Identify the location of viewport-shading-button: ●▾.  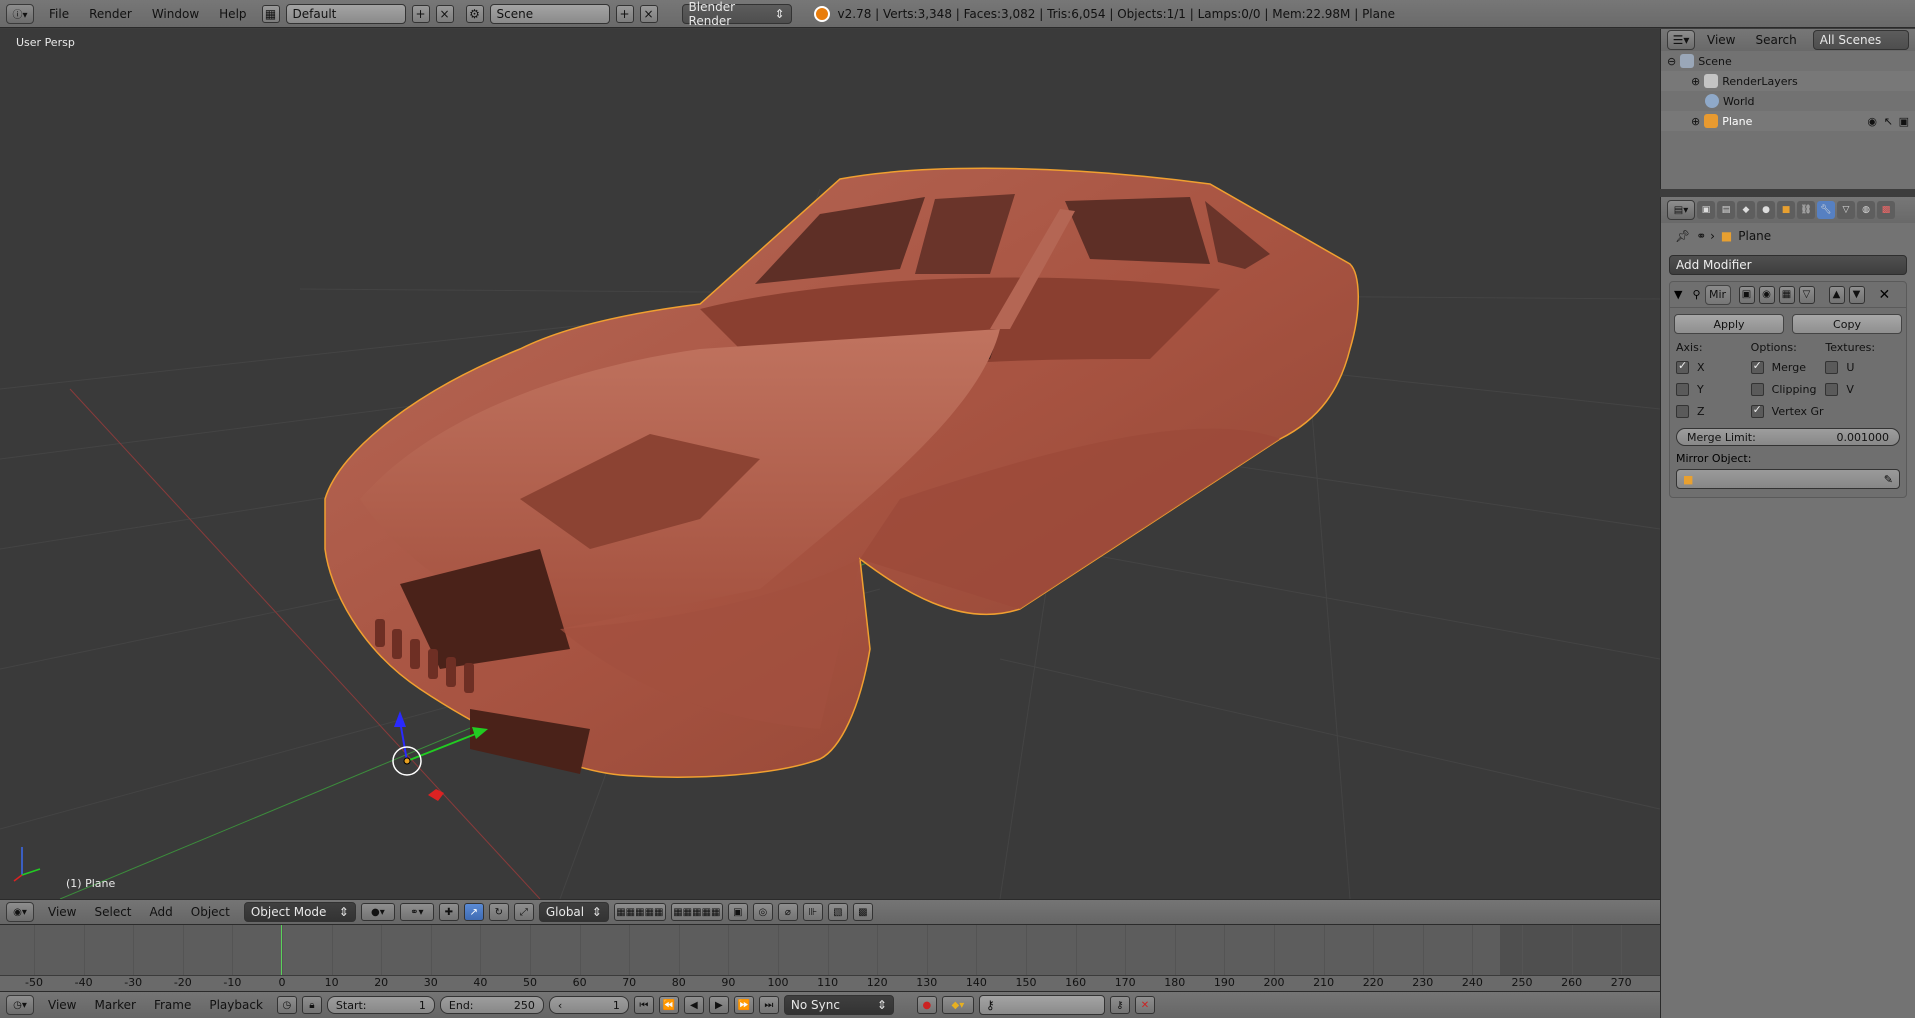
(377, 912).